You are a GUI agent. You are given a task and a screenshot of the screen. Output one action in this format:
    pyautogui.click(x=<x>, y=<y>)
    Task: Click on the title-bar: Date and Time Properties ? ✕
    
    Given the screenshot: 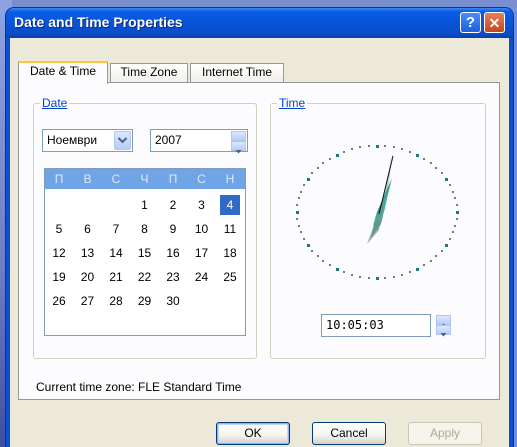 What is the action you would take?
    pyautogui.click(x=259, y=23)
    